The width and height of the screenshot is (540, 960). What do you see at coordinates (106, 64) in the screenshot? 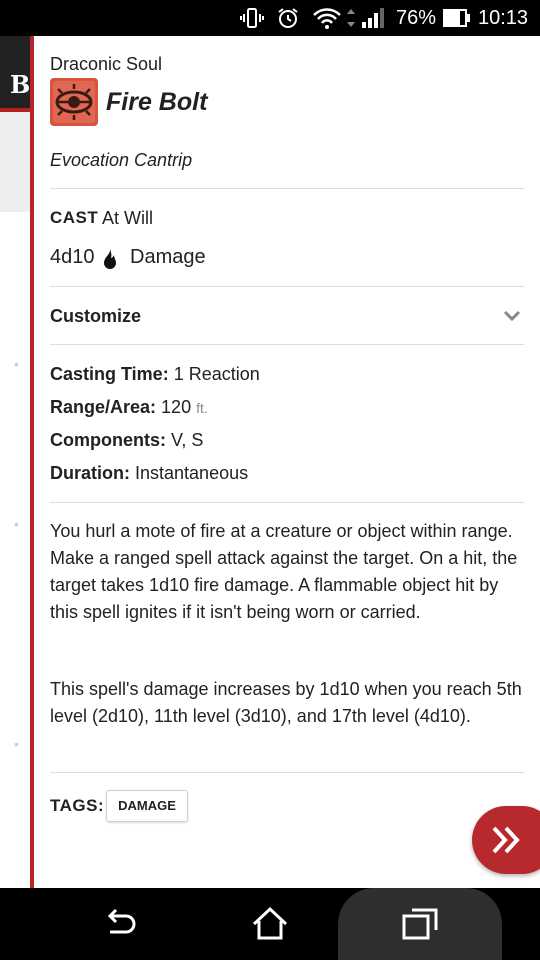
I see `spell-source: Draconic Soul` at bounding box center [106, 64].